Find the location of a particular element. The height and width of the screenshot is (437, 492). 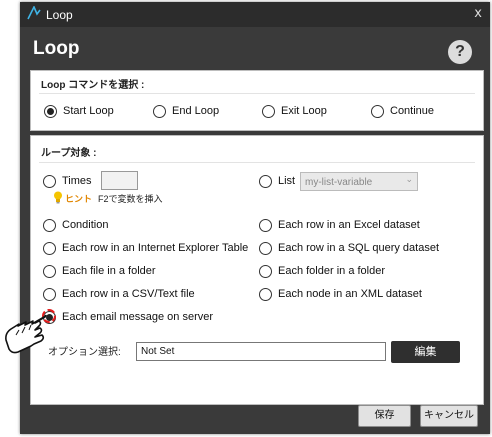

cancel-button: キャンセル is located at coordinates (449, 416).